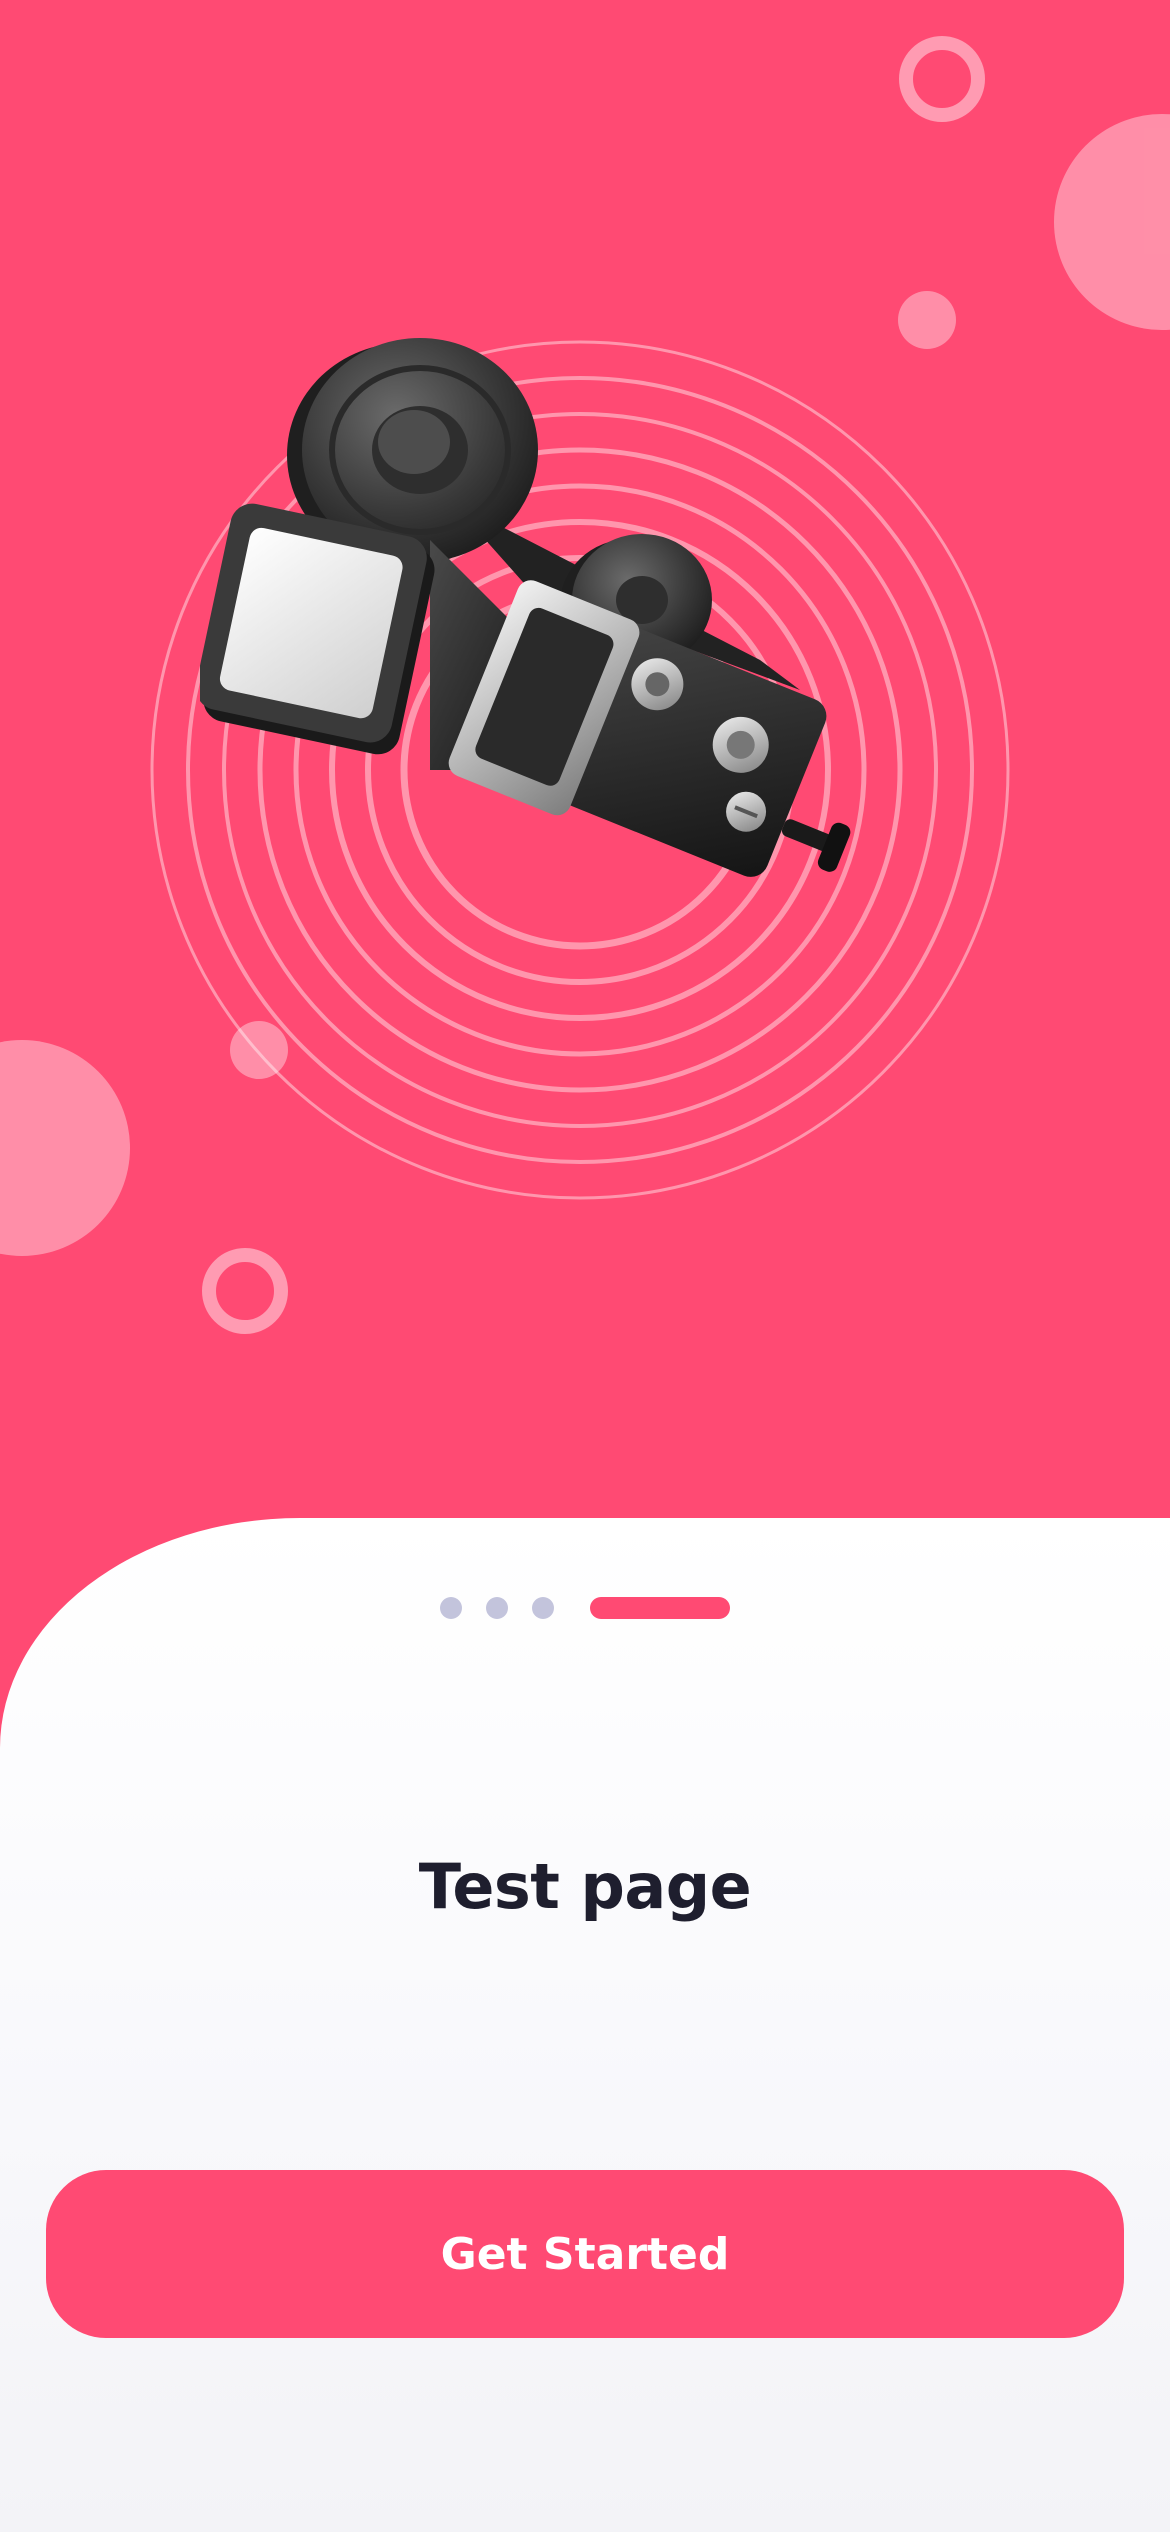 This screenshot has width=1170, height=2532. What do you see at coordinates (525, 607) in the screenshot?
I see `movie-camera-icon` at bounding box center [525, 607].